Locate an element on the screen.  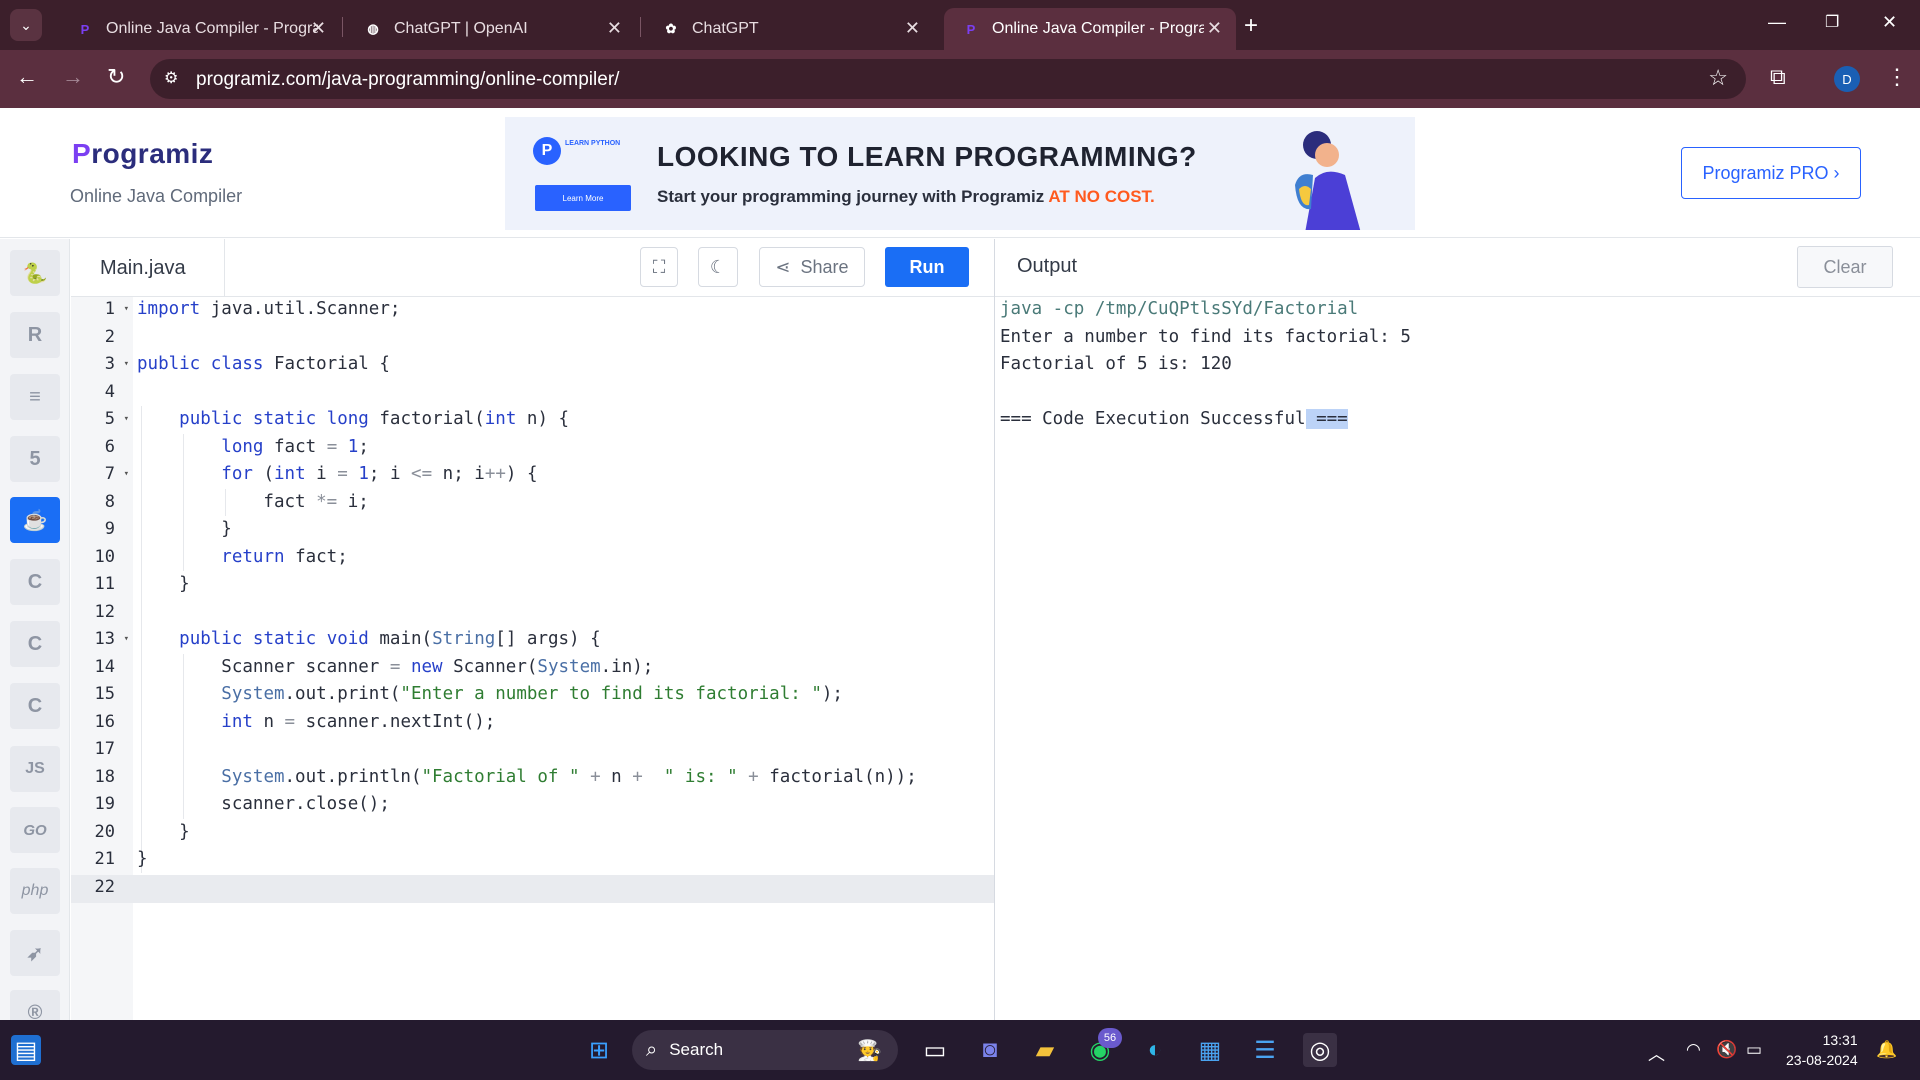
line-number: 14 is located at coordinates (104, 666).